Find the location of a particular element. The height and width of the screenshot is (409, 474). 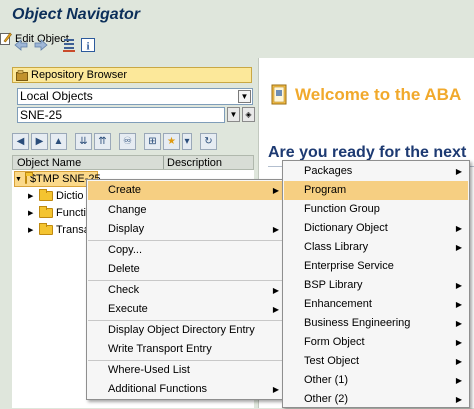

submenu-item-program: Program is located at coordinates (376, 190).